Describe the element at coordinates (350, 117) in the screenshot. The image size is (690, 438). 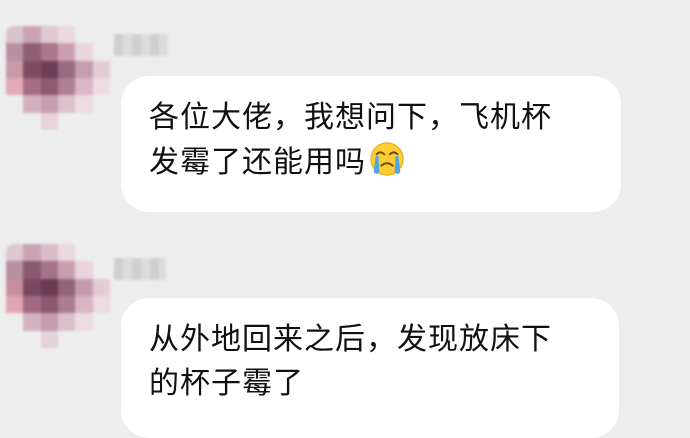
I see `message-text-line-1: 各位大佬，我想问下，飞机杯` at that location.